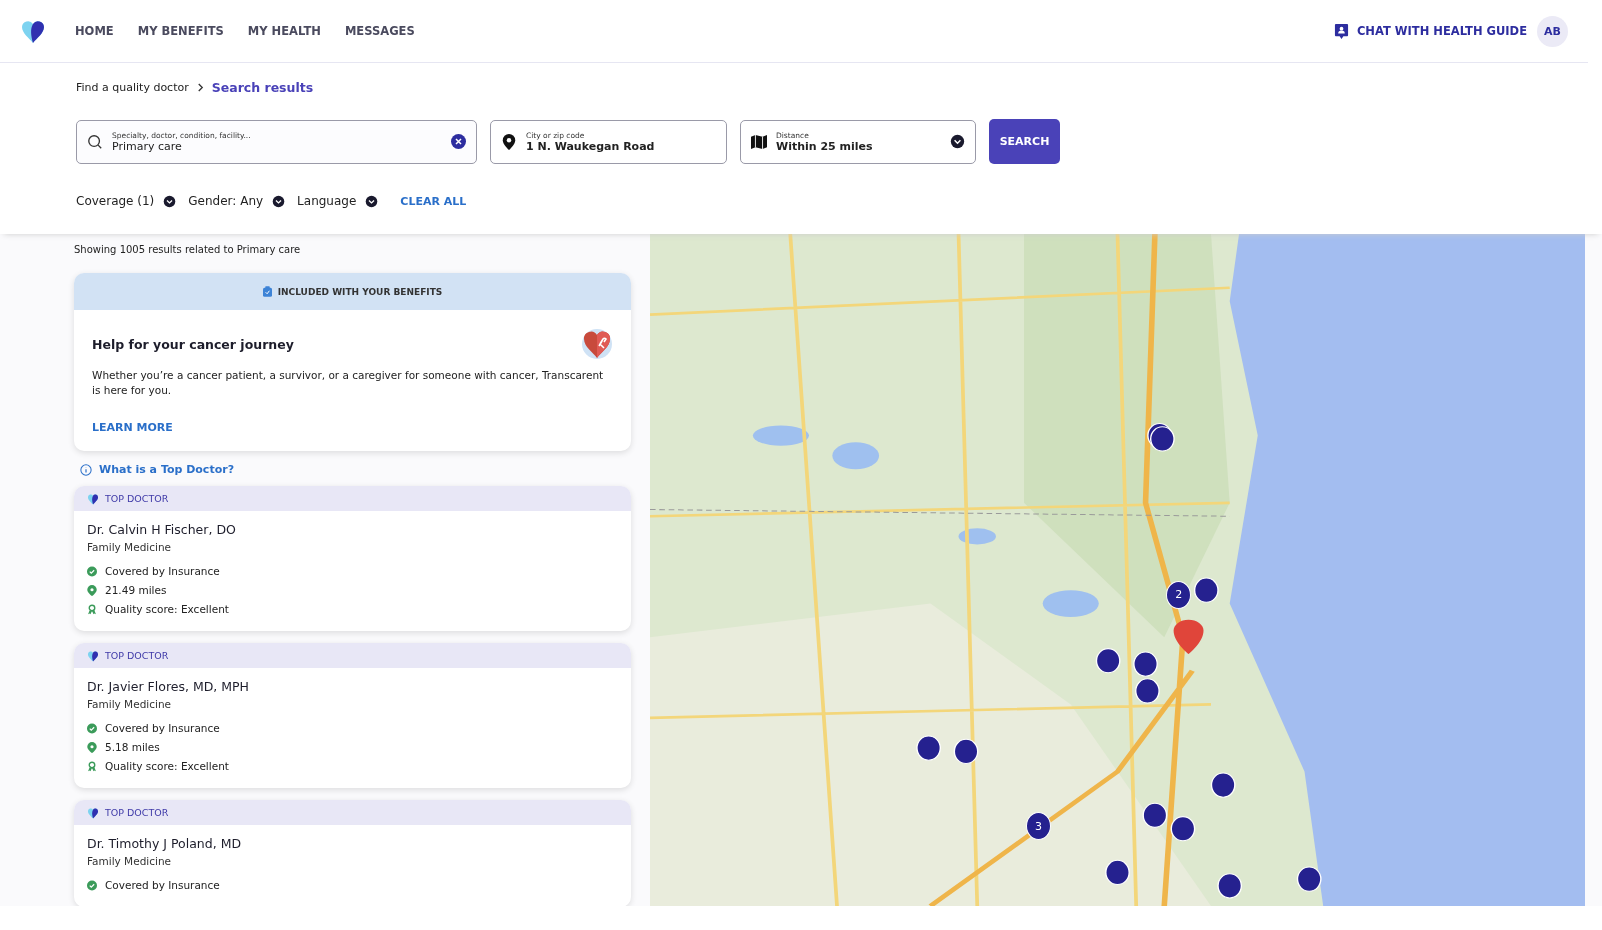 This screenshot has width=1602, height=930. Describe the element at coordinates (180, 31) in the screenshot. I see `nav-link: MY BENEFITS` at that location.